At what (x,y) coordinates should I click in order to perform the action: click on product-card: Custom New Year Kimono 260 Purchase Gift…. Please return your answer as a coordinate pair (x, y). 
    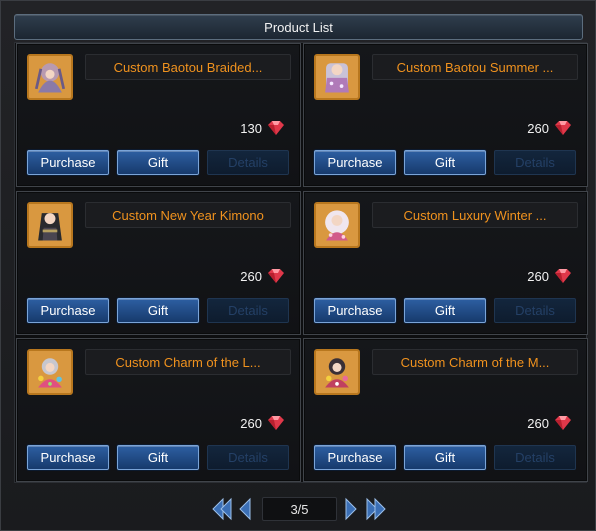
    Looking at the image, I should click on (158, 263).